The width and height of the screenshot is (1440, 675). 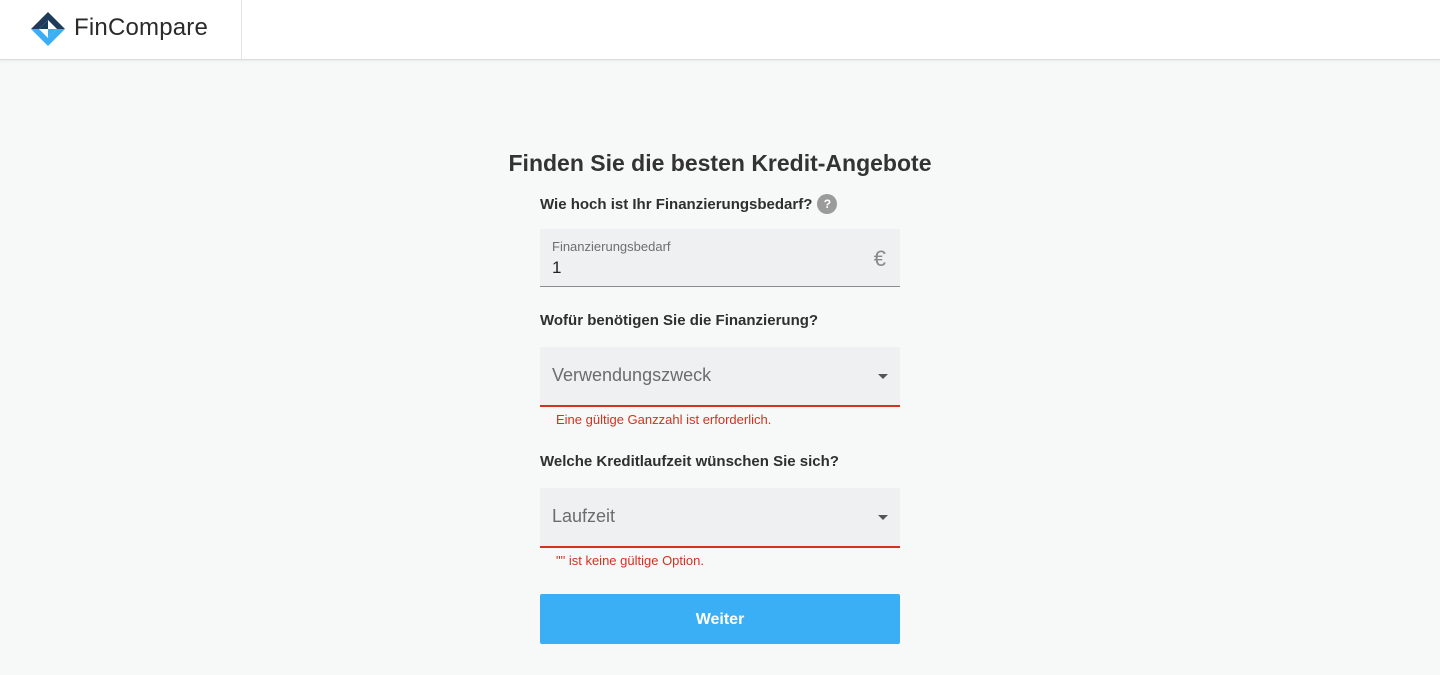 I want to click on amount-question-text: Wie hoch ist Ihr Finanzierungsbedarf?, so click(x=676, y=204).